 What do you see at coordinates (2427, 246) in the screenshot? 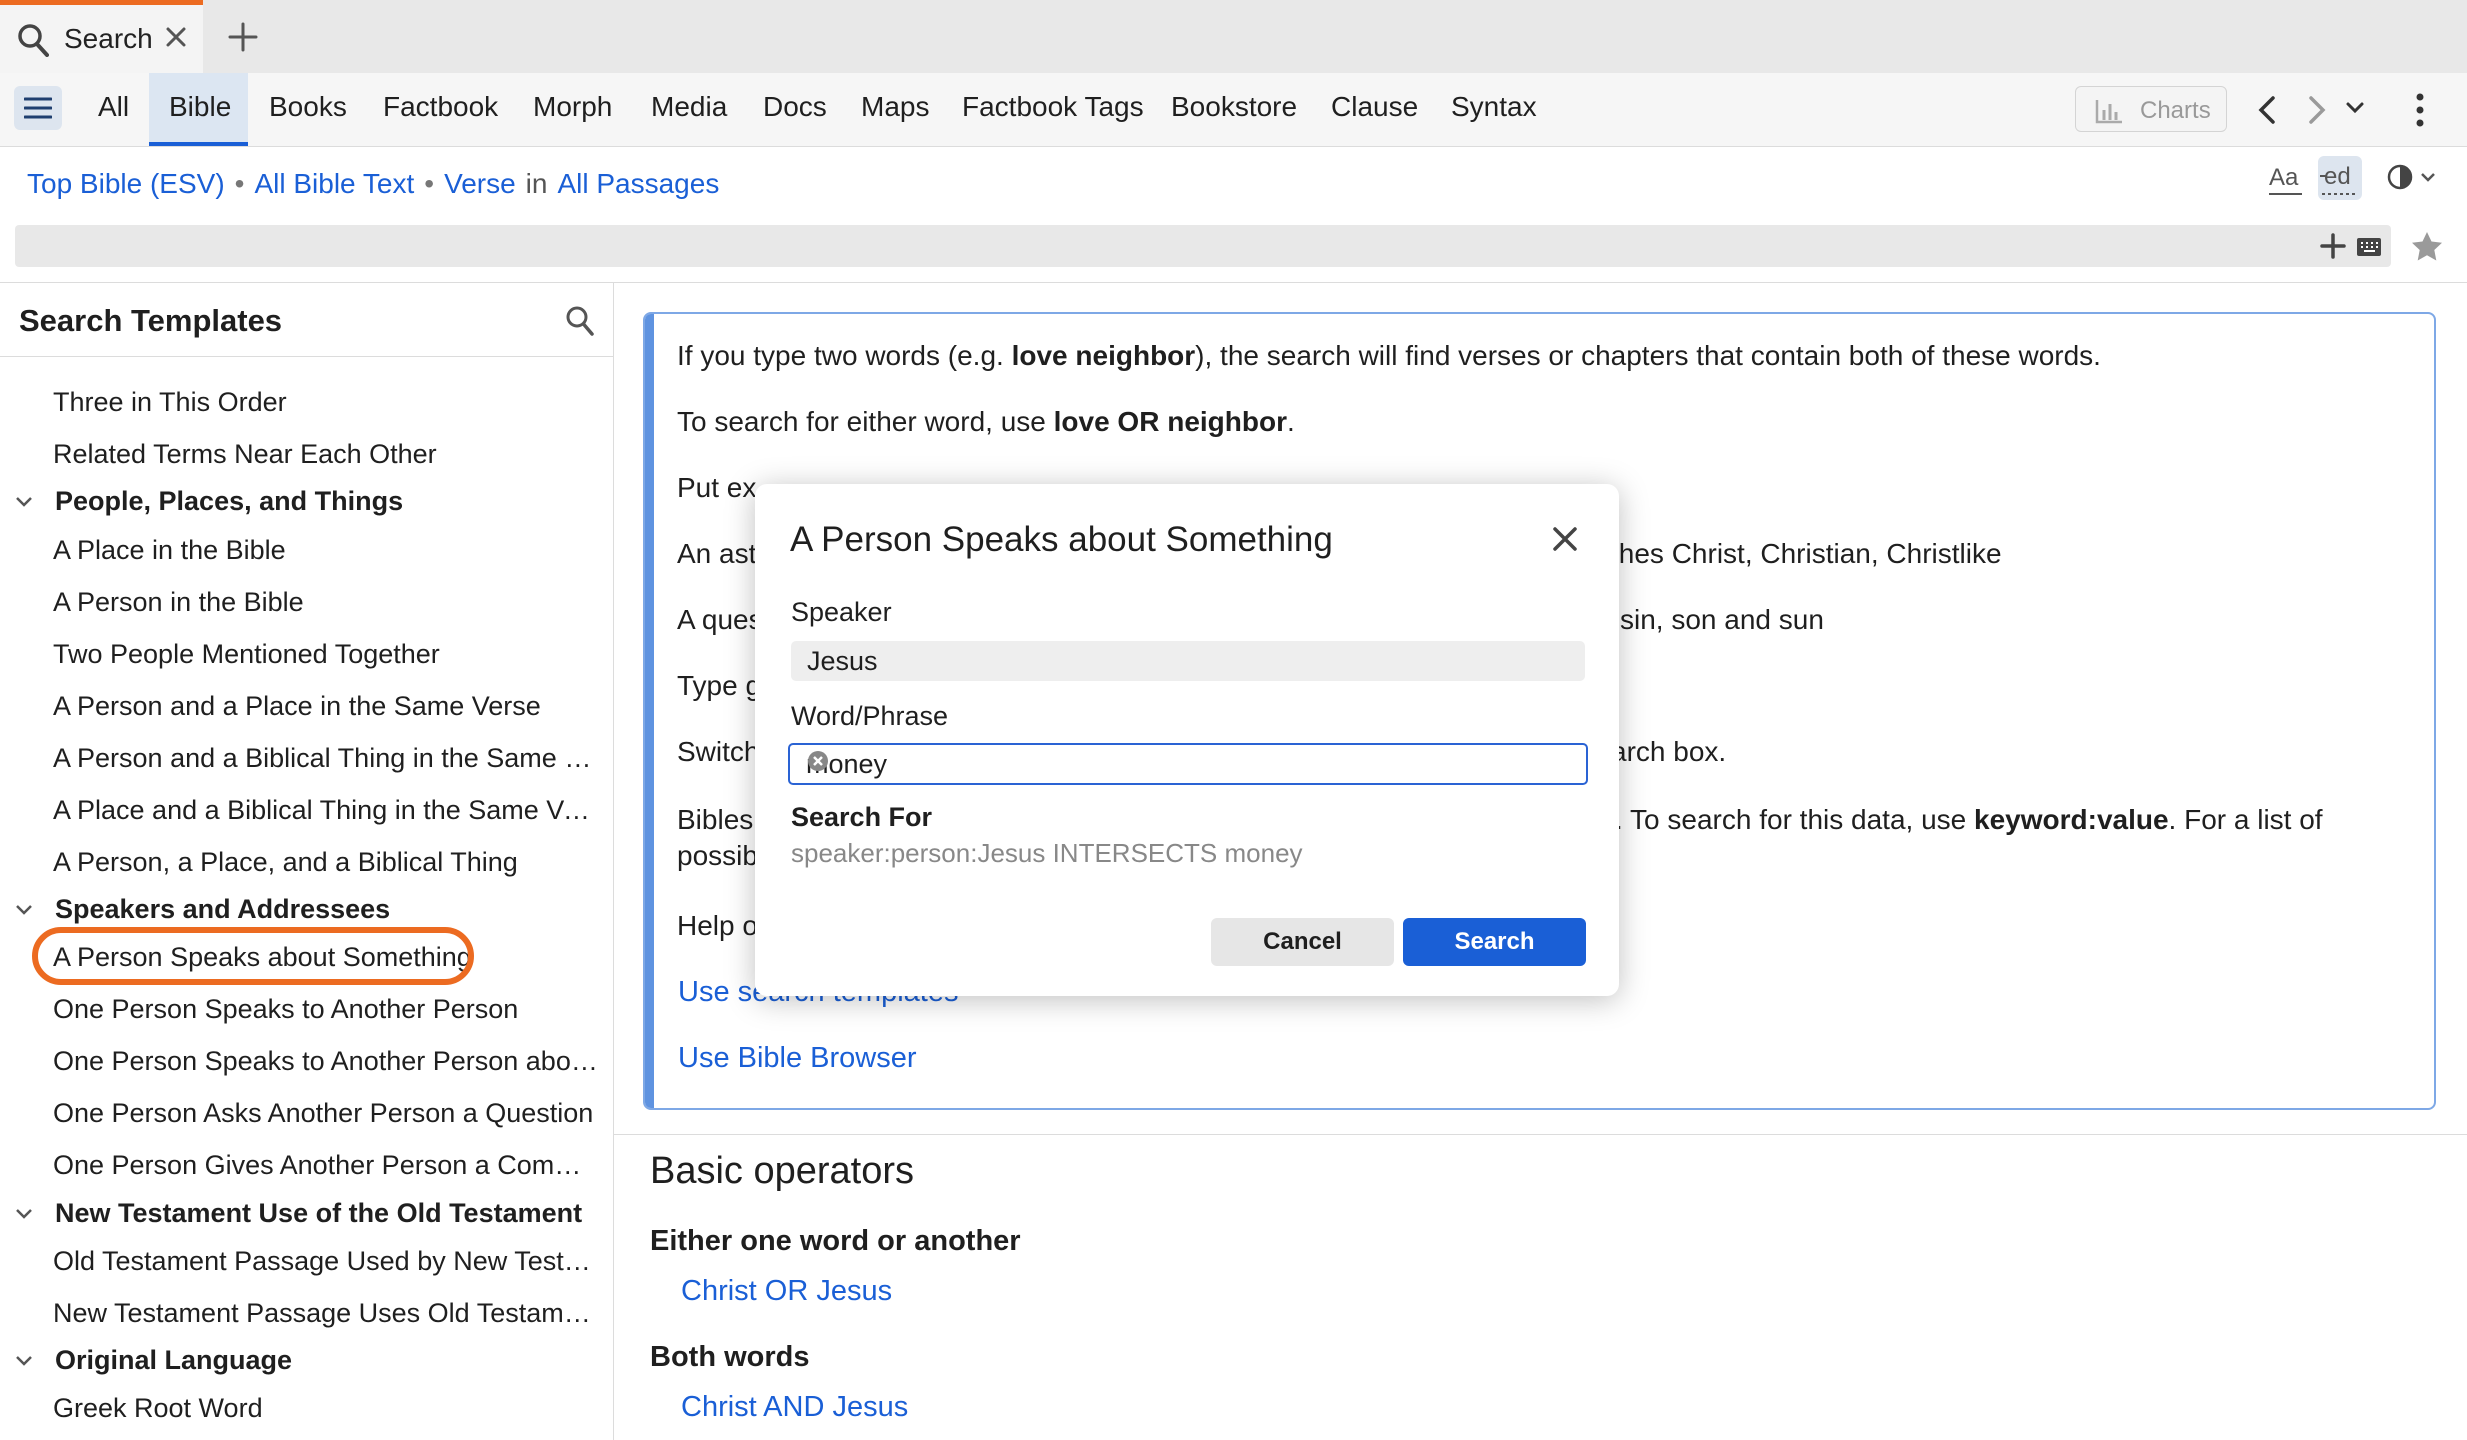
I see `favorite-star-icon` at bounding box center [2427, 246].